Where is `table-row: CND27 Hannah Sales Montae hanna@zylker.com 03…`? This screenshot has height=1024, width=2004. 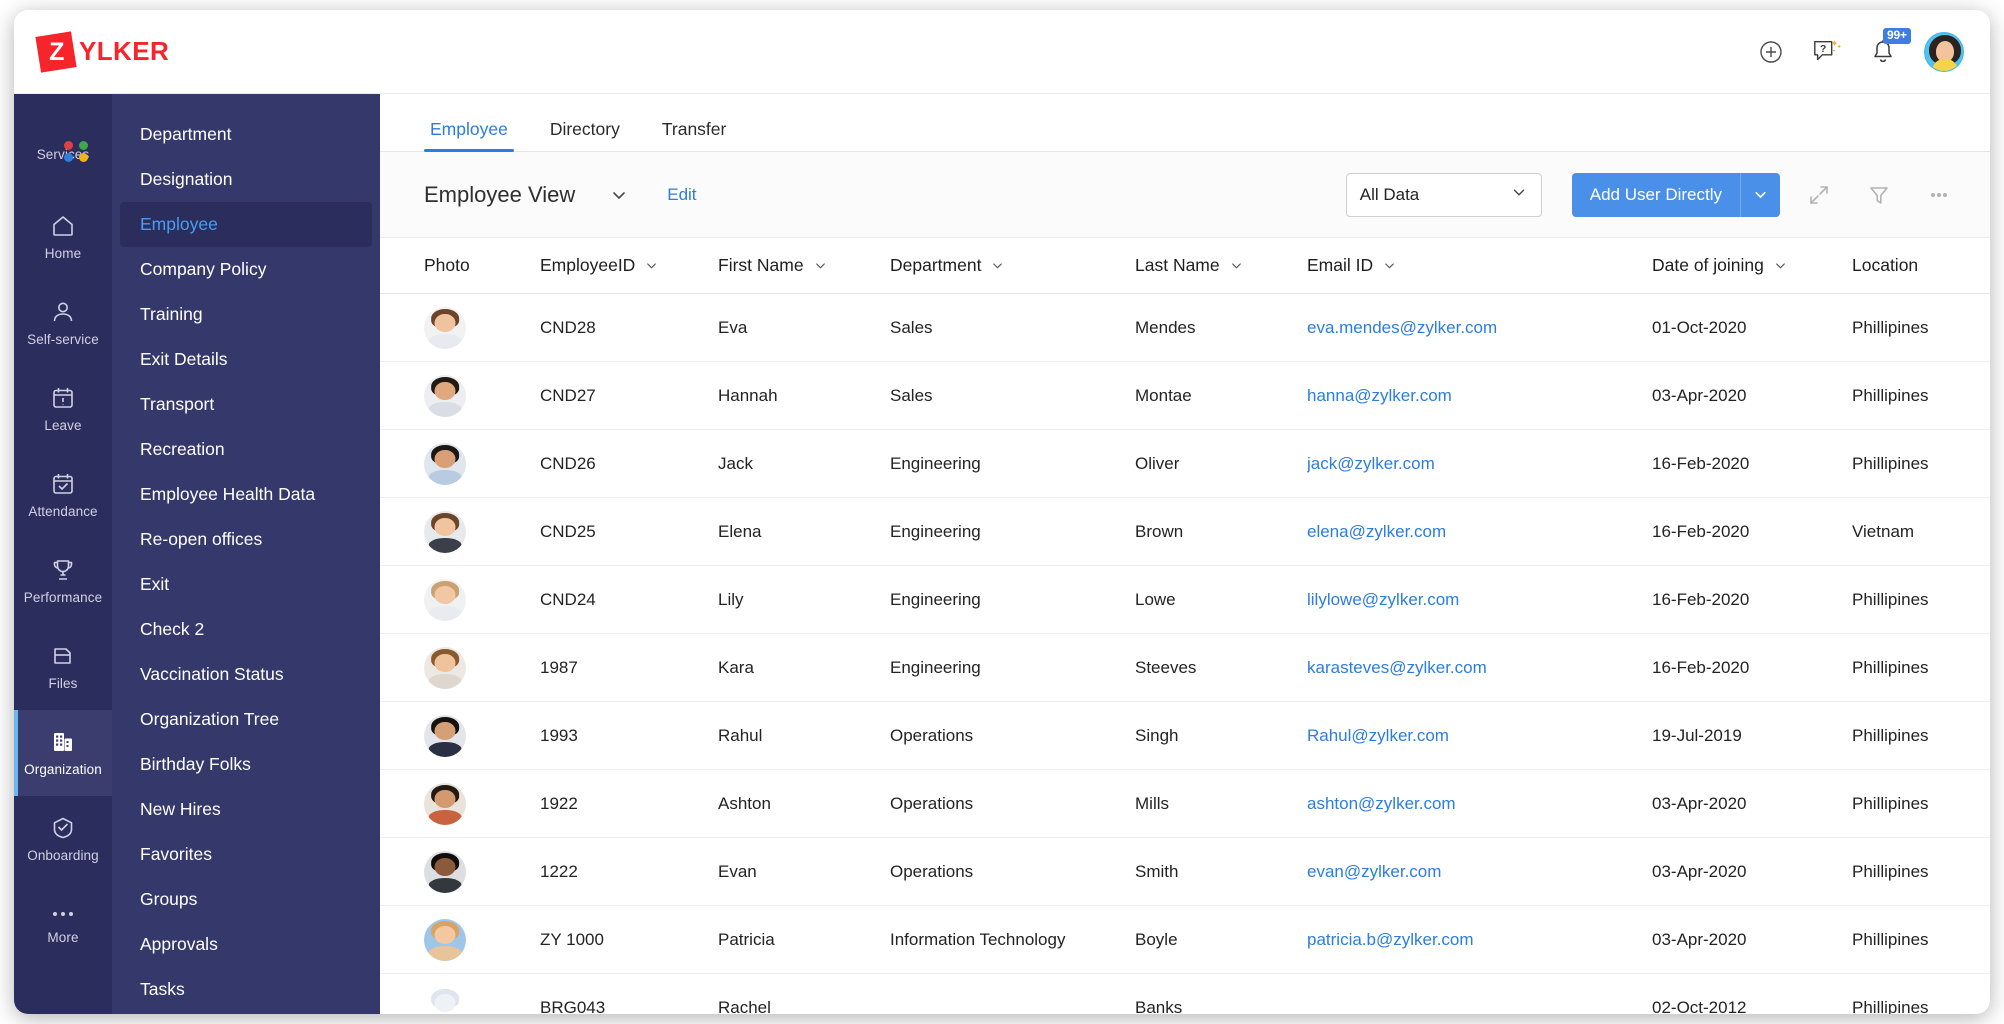
table-row: CND27 Hannah Sales Montae hanna@zylker.com 03… is located at coordinates (1185, 395).